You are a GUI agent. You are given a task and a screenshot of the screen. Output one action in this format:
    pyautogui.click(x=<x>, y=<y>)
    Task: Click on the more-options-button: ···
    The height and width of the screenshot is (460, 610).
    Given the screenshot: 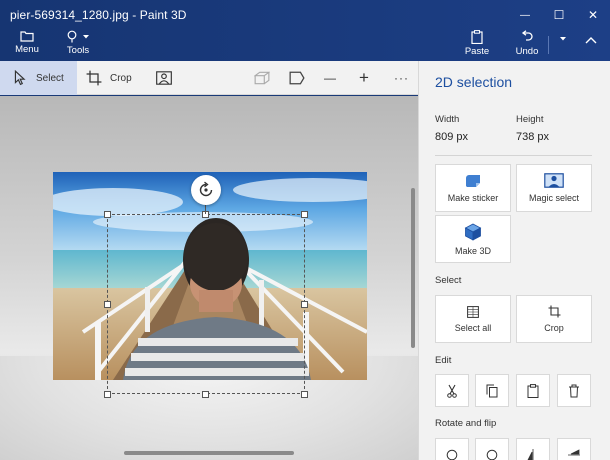 What is the action you would take?
    pyautogui.click(x=402, y=78)
    